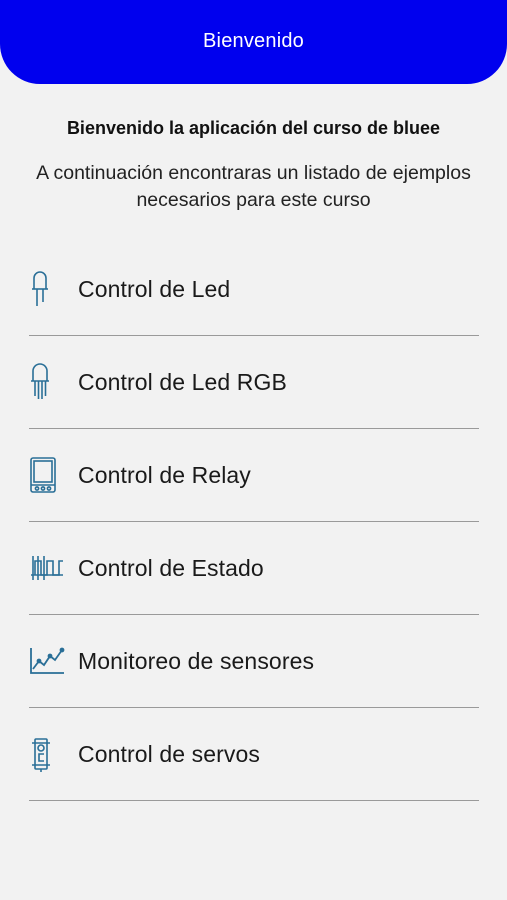 The image size is (507, 900). What do you see at coordinates (47, 661) in the screenshot?
I see `sensor-chart-icon` at bounding box center [47, 661].